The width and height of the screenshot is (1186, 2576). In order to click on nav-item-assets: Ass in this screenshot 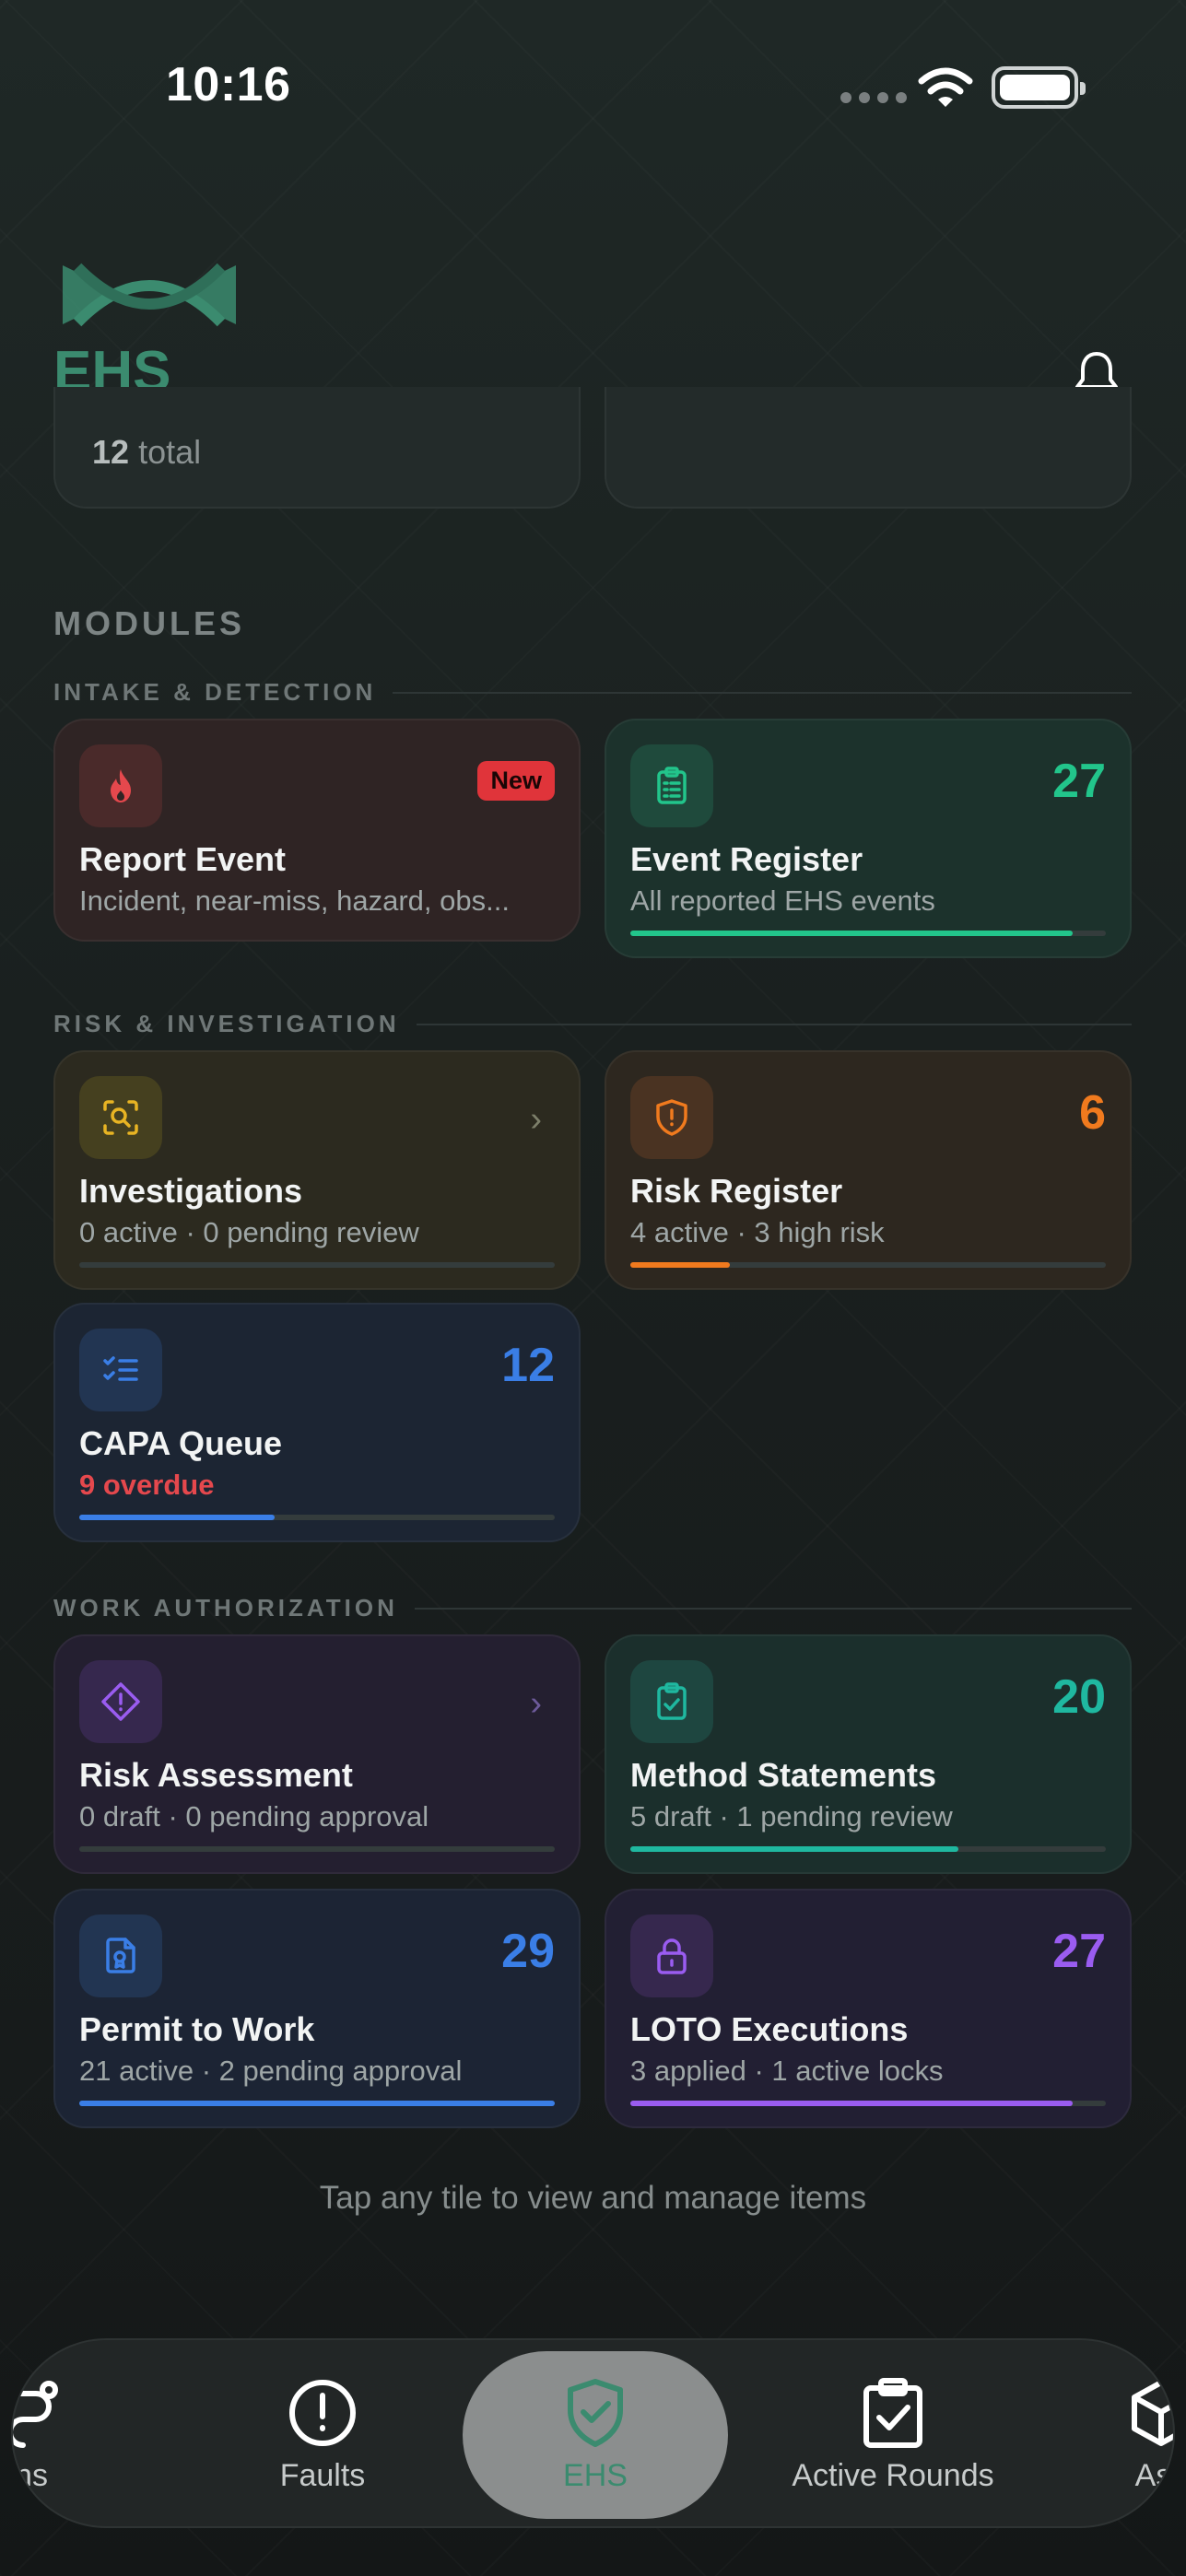, I will do `click(1139, 2433)`.